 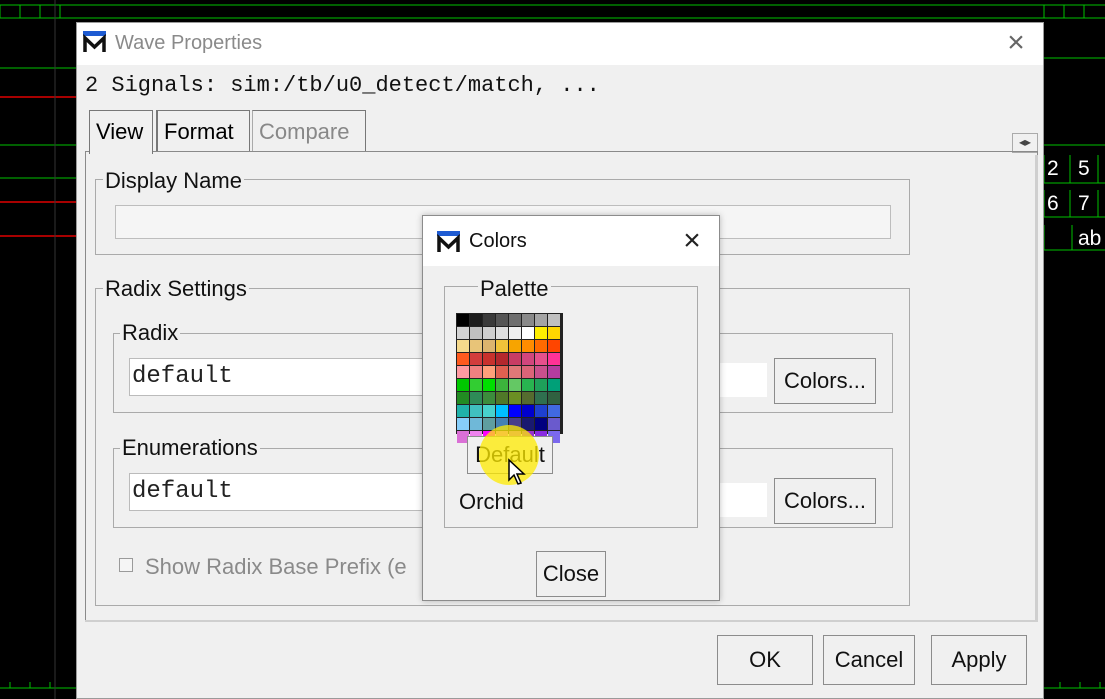 What do you see at coordinates (121, 132) in the screenshot?
I see `tab-view: View` at bounding box center [121, 132].